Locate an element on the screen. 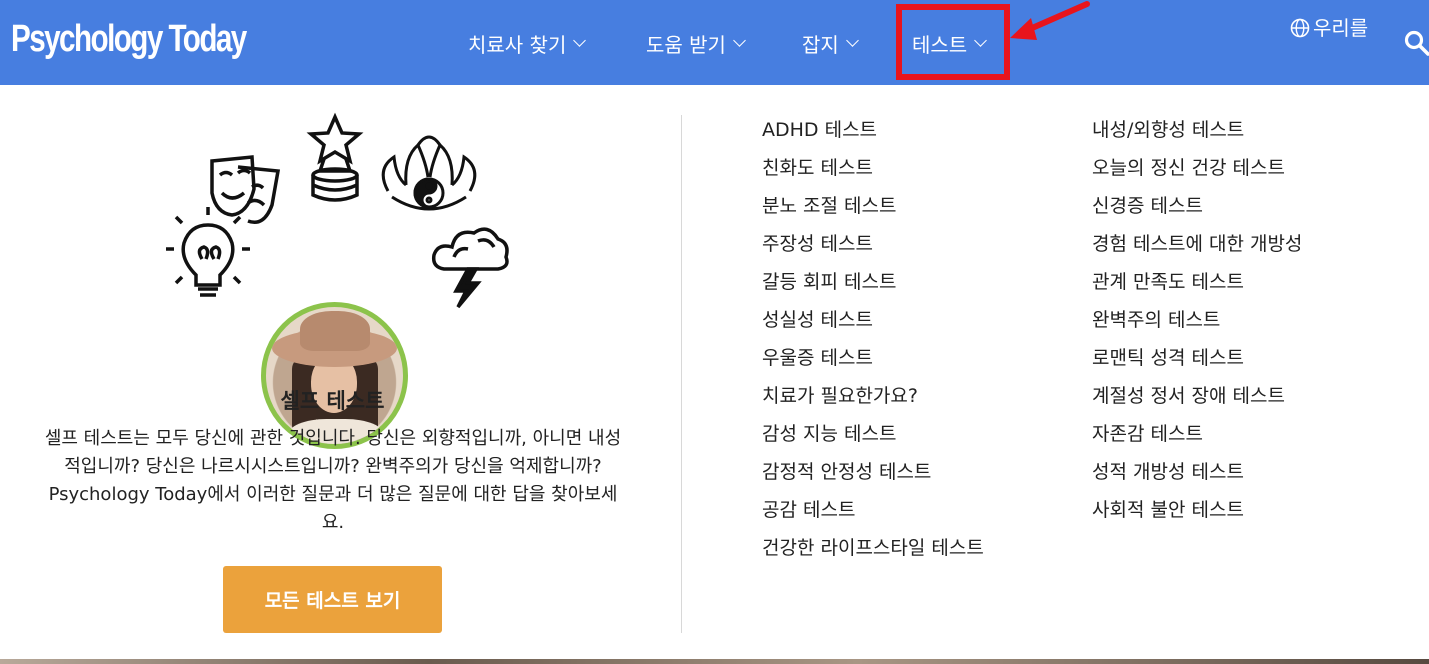 This screenshot has height=664, width=1429. test-link: 친화도 테스트 is located at coordinates (873, 172).